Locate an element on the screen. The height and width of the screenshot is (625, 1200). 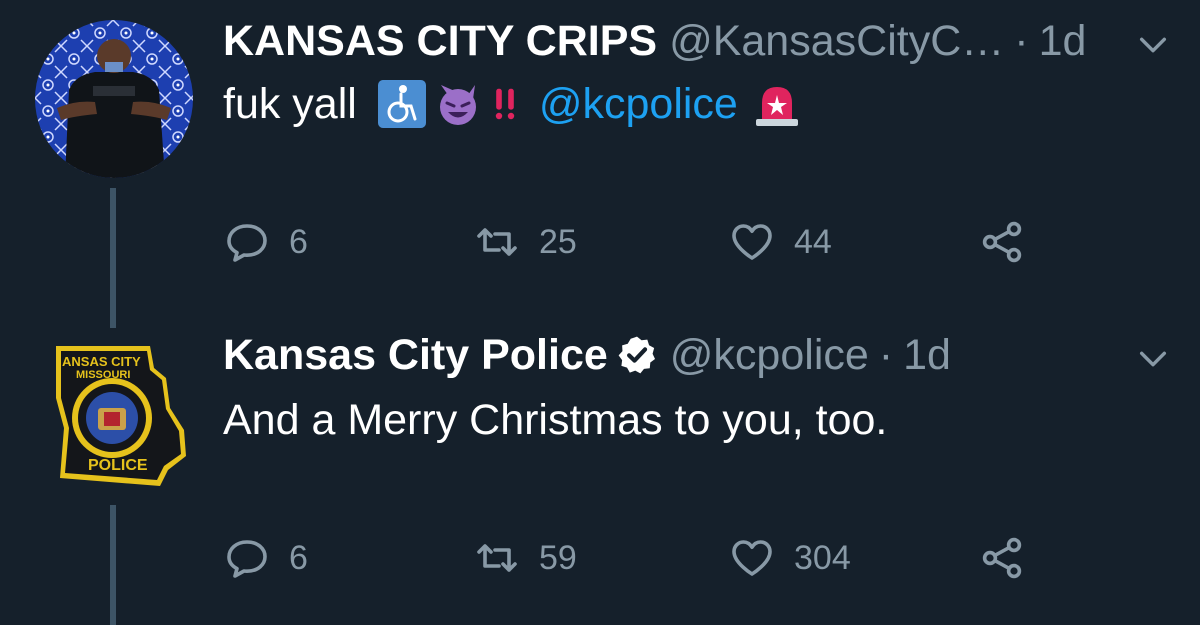
tweet-body: fuk yall is located at coordinates (290, 103).